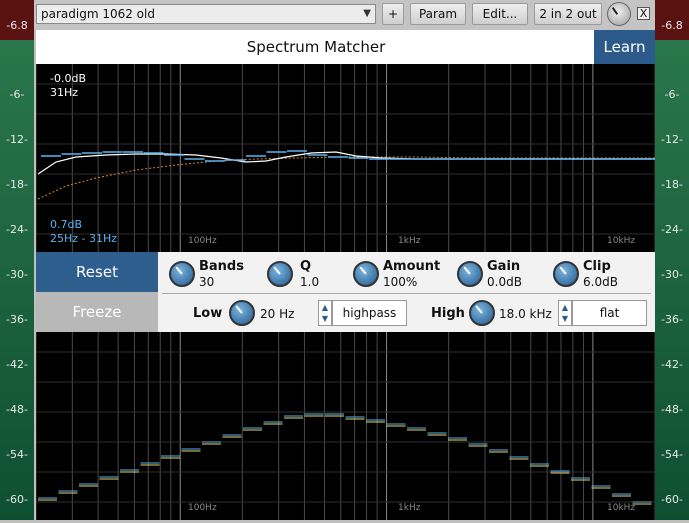 The width and height of the screenshot is (689, 523). I want to click on low-filter-select: highpass, so click(369, 313).